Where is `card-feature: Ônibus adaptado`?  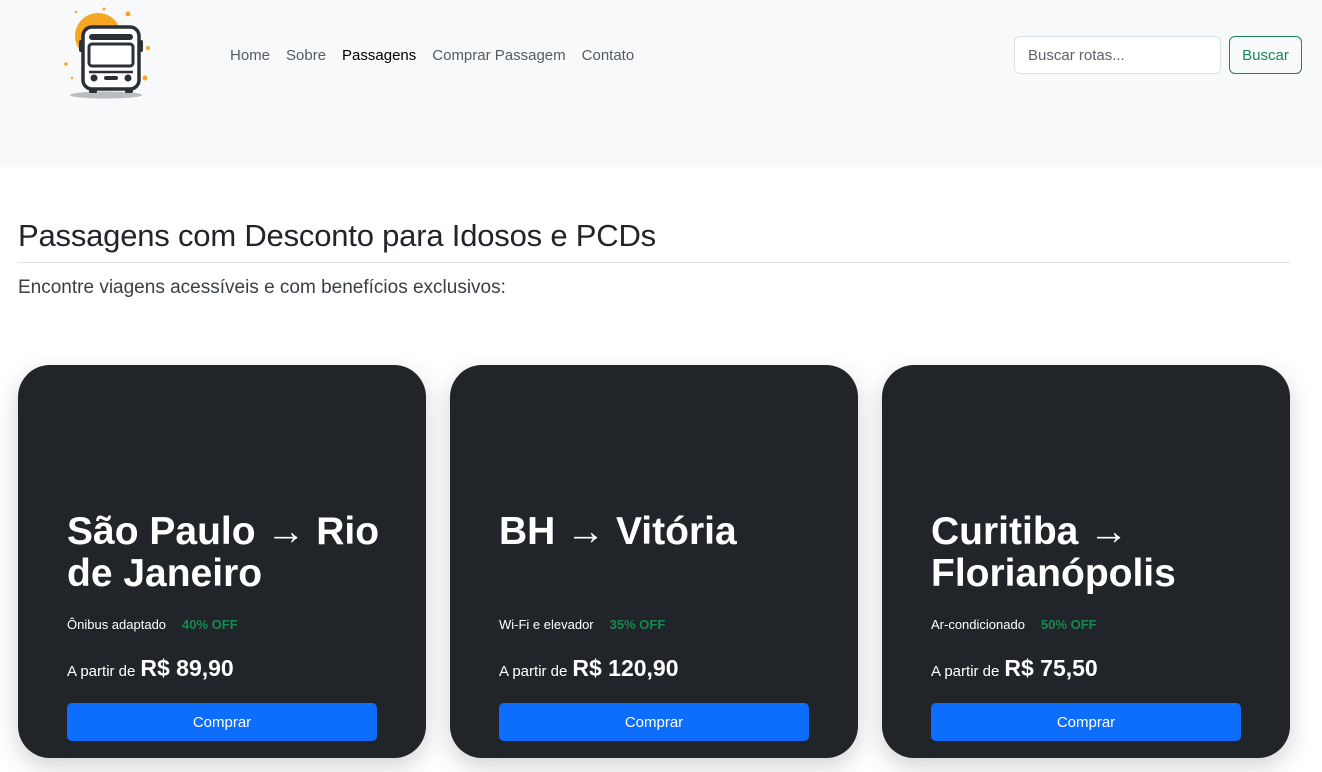 card-feature: Ônibus adaptado is located at coordinates (117, 624).